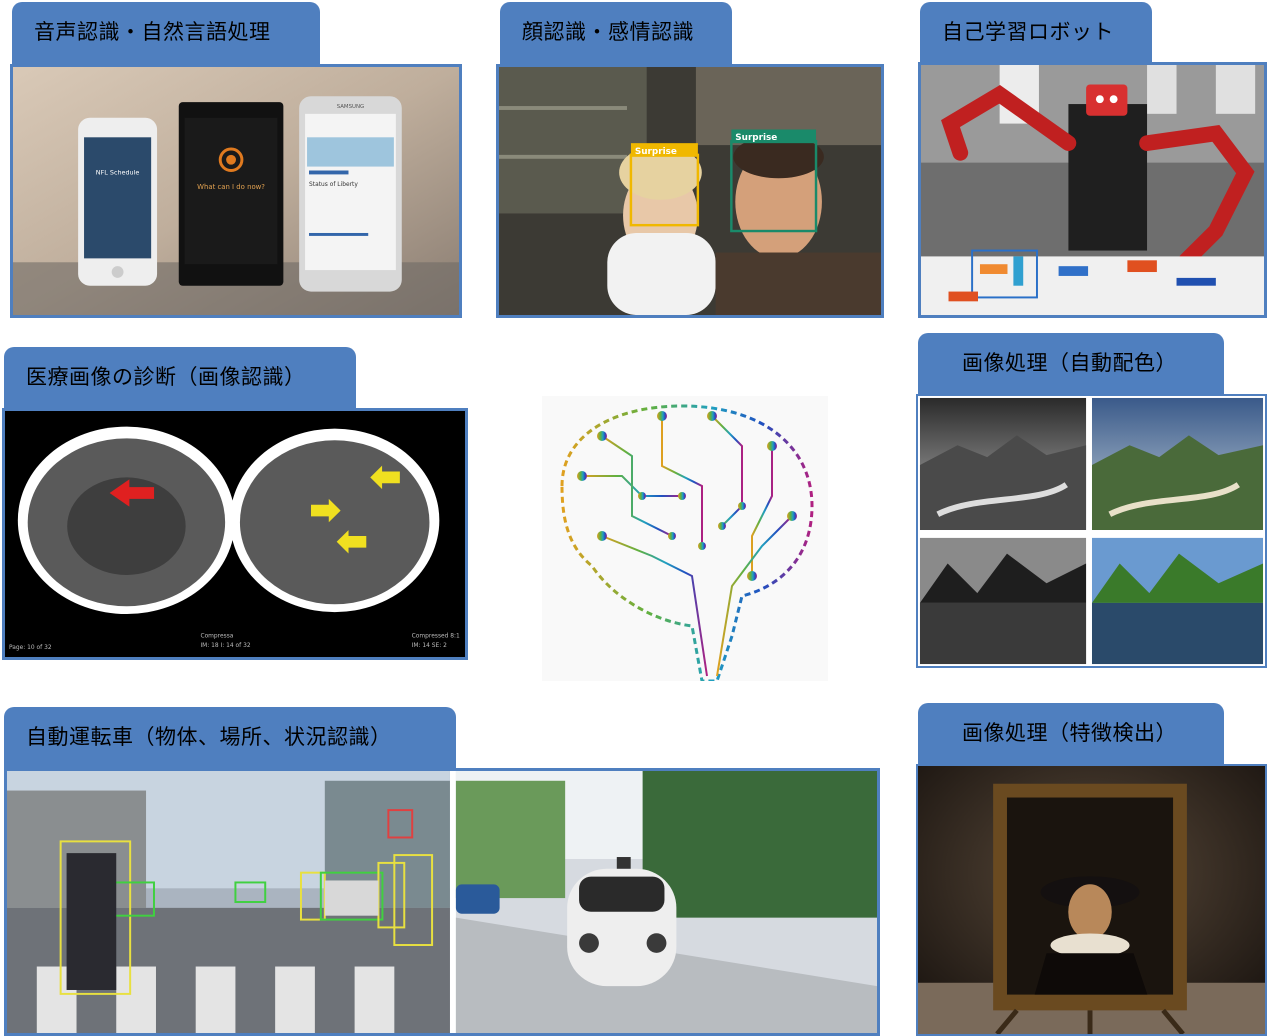  I want to click on tab-medical: 医療画像の診断（画像認識）, so click(180, 379).